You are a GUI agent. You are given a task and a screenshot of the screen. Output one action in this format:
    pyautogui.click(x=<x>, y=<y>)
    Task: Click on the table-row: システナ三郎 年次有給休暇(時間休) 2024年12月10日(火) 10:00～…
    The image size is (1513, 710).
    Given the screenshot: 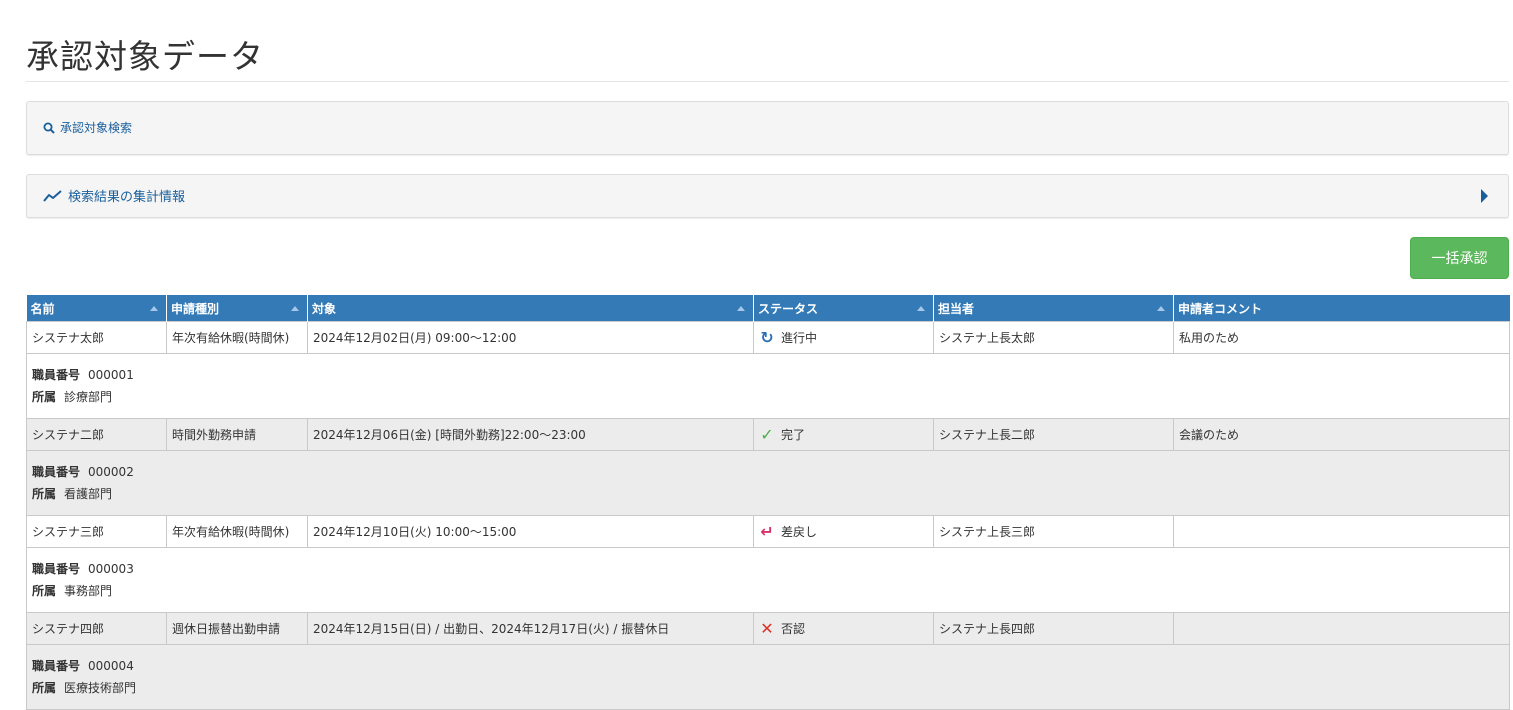 What is the action you would take?
    pyautogui.click(x=768, y=531)
    